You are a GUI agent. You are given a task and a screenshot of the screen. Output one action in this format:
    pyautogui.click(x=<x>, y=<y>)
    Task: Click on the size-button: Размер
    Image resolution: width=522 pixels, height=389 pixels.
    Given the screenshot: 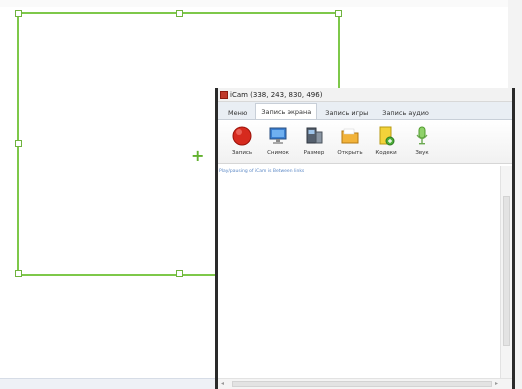 What is the action you would take?
    pyautogui.click(x=314, y=140)
    